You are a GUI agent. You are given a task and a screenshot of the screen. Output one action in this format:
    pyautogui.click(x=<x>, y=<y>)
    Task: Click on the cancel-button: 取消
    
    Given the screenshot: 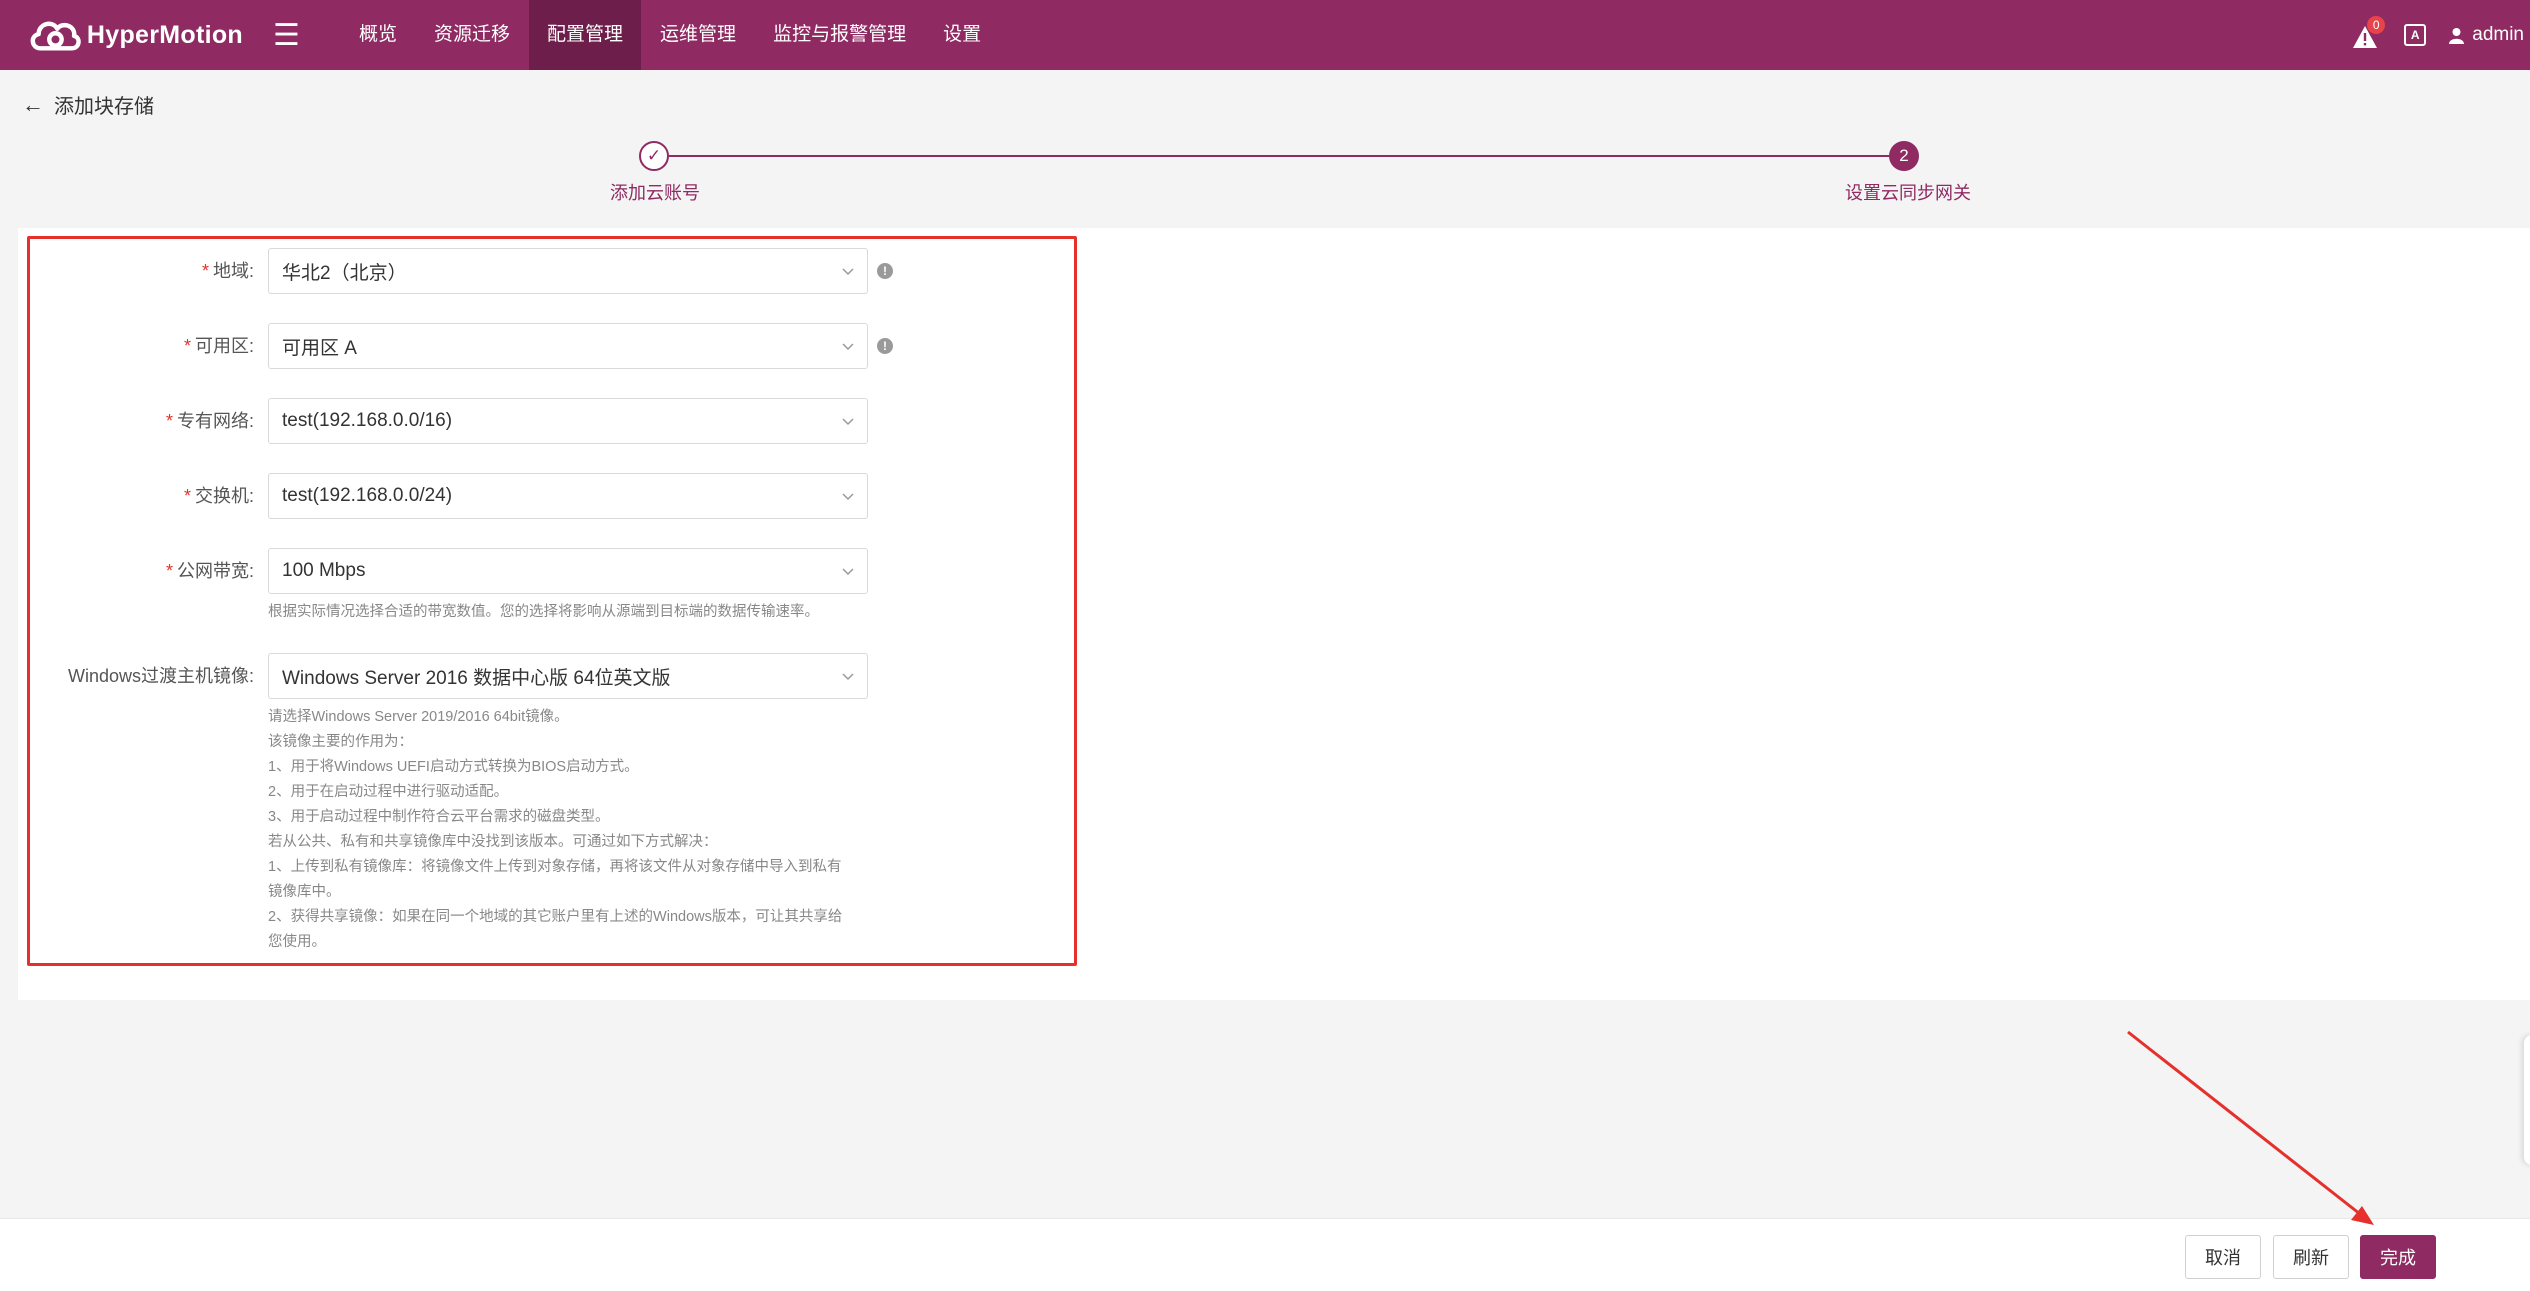 What is the action you would take?
    pyautogui.click(x=2223, y=1257)
    